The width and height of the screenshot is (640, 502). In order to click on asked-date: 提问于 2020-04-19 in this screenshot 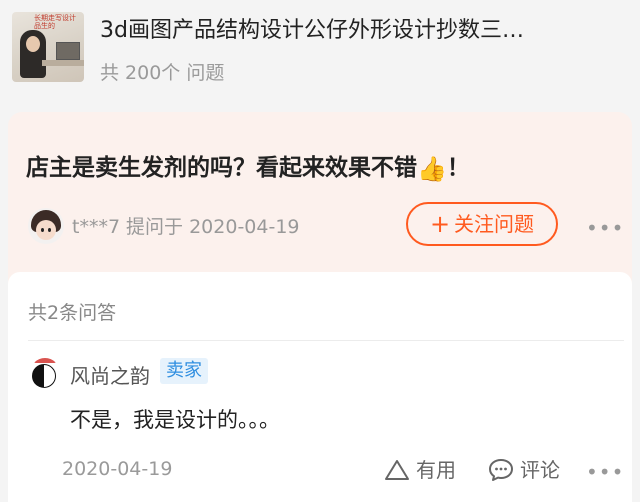, I will do `click(213, 227)`.